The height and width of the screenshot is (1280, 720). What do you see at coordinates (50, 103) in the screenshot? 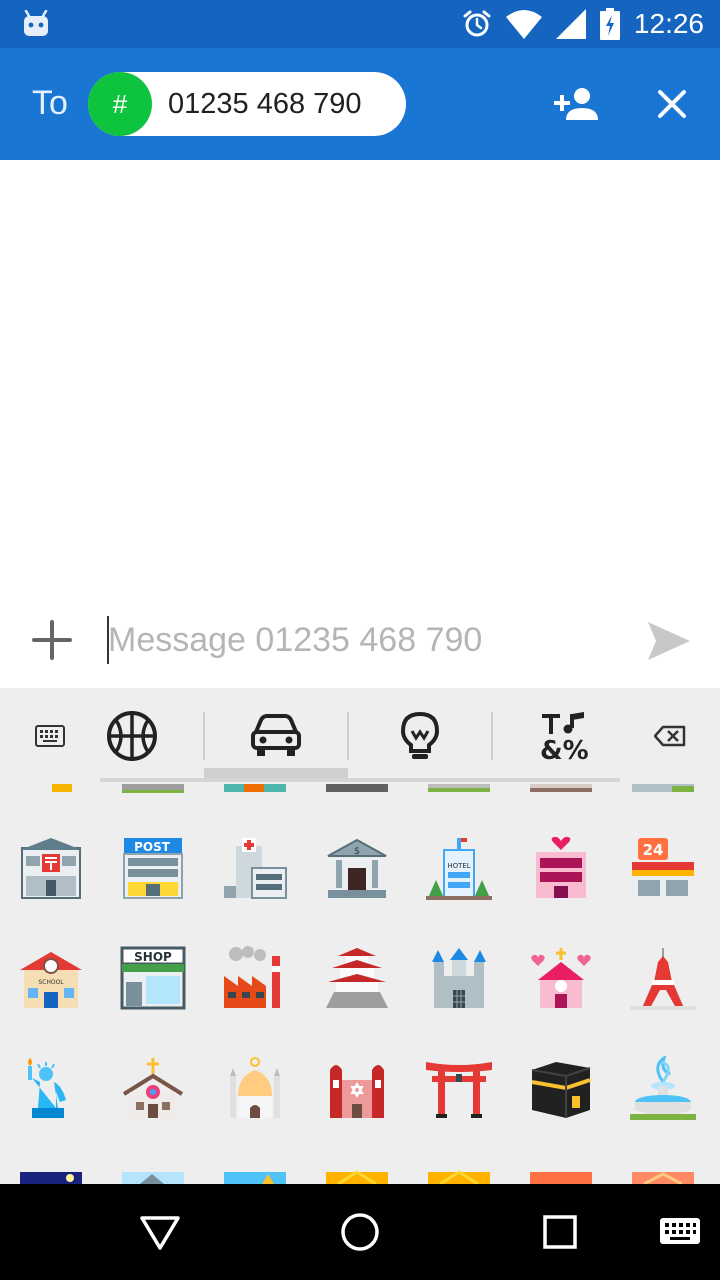
I see `to-label: To` at bounding box center [50, 103].